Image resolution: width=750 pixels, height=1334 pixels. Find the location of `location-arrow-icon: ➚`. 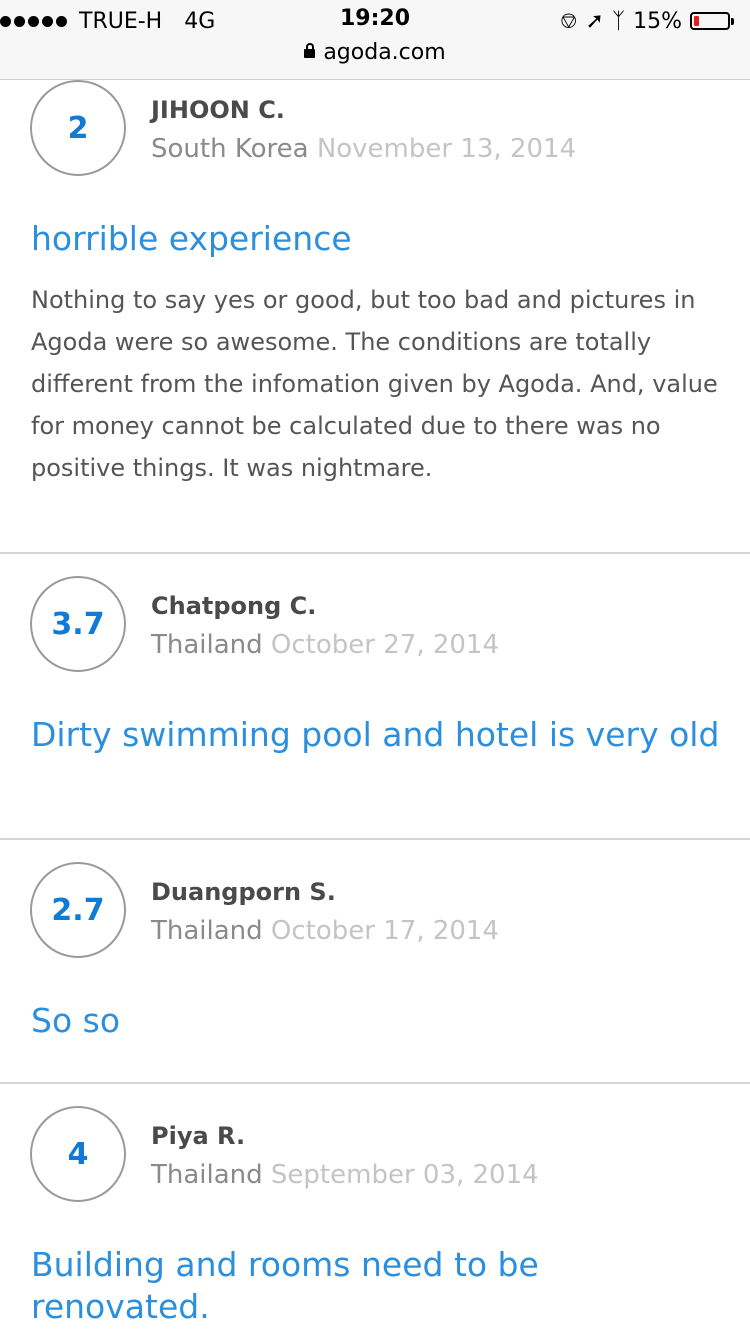

location-arrow-icon: ➚ is located at coordinates (594, 21).